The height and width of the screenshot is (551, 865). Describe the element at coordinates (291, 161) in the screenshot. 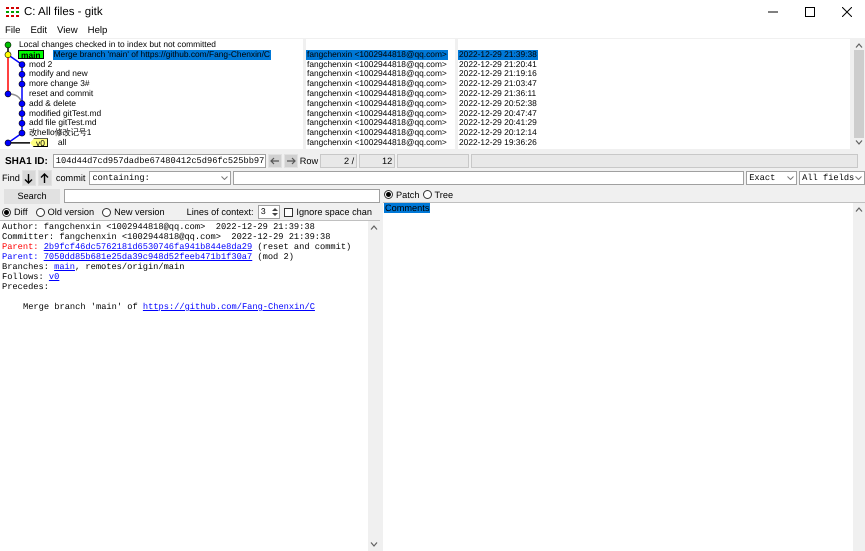

I see `forward-button` at that location.